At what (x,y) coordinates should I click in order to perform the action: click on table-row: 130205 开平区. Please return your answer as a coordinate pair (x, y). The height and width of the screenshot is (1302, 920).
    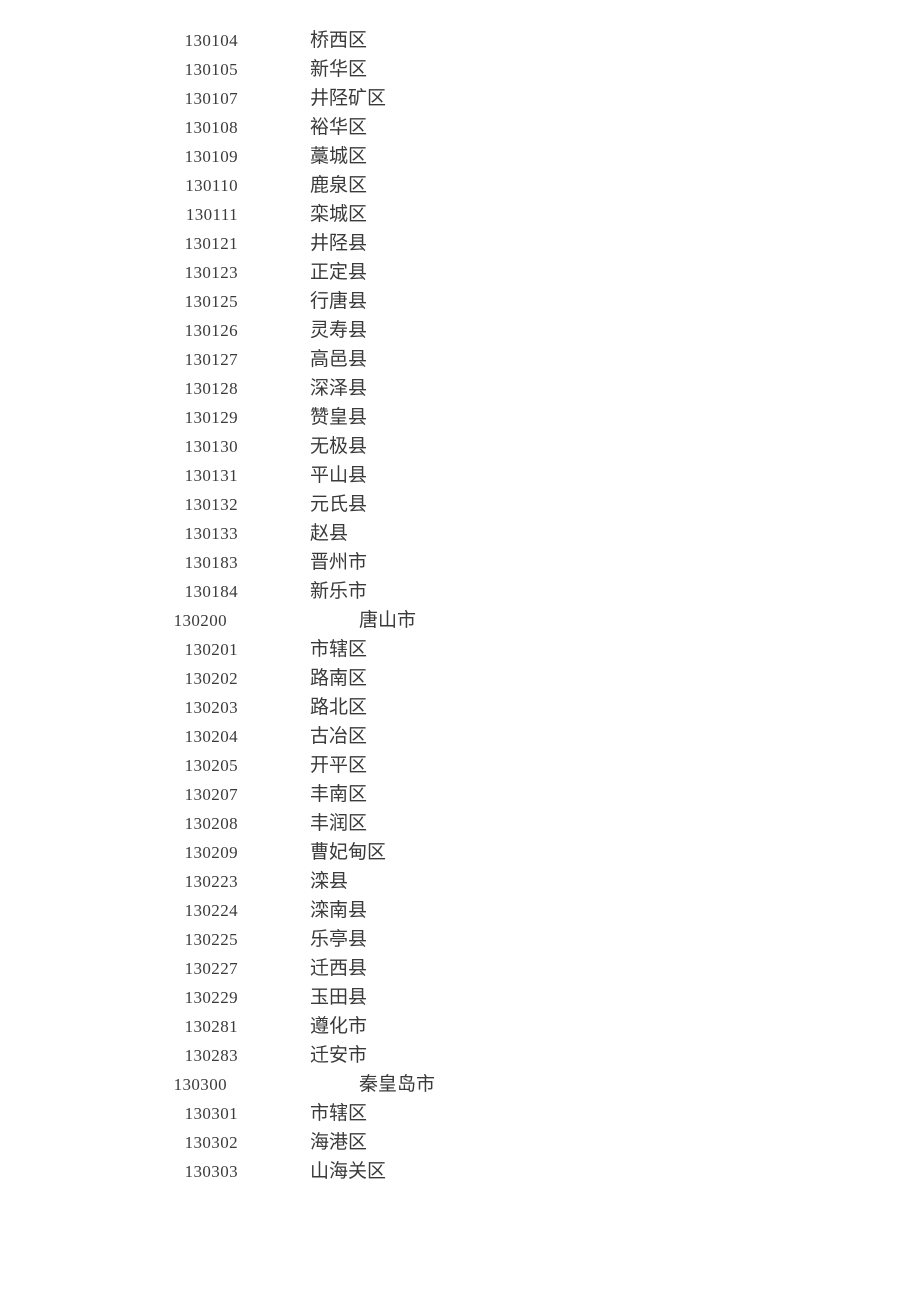
    Looking at the image, I should click on (460, 765).